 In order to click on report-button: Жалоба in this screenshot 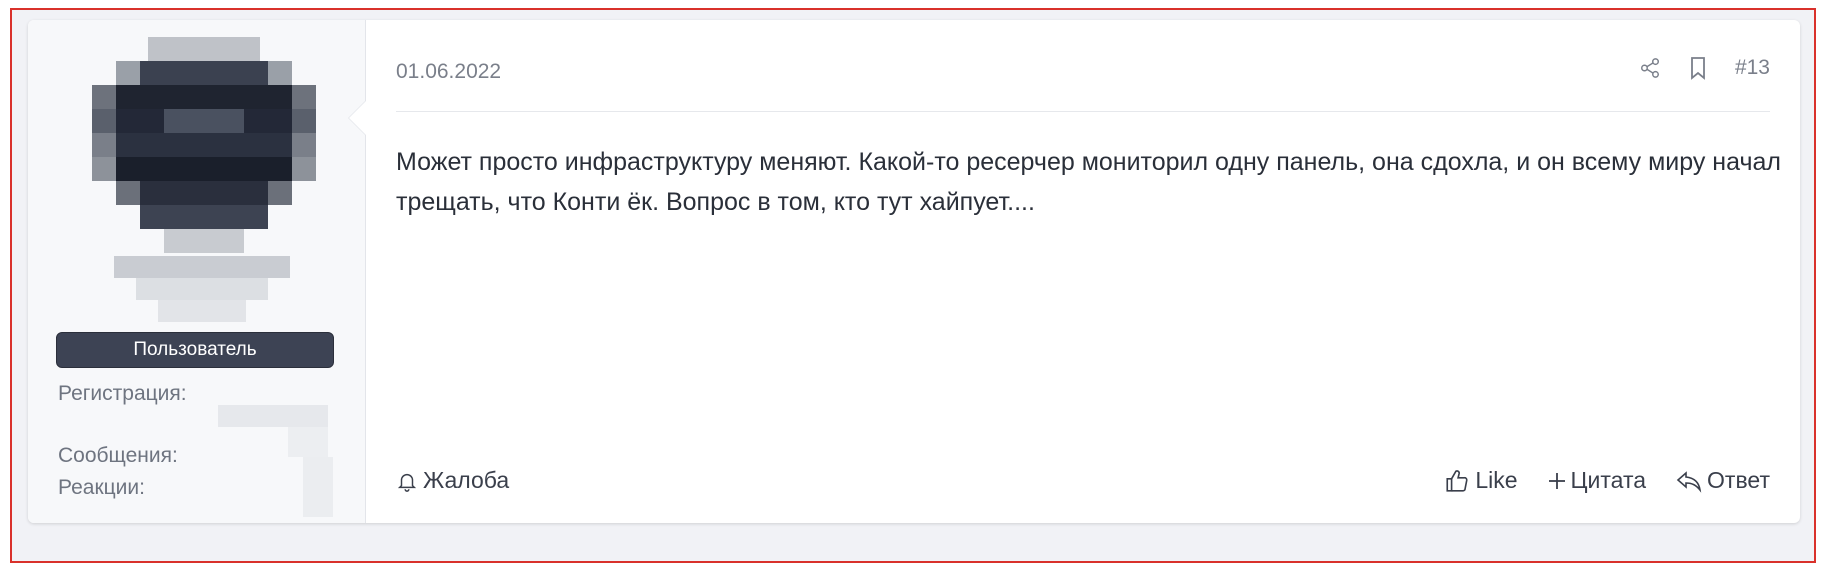, I will do `click(452, 480)`.